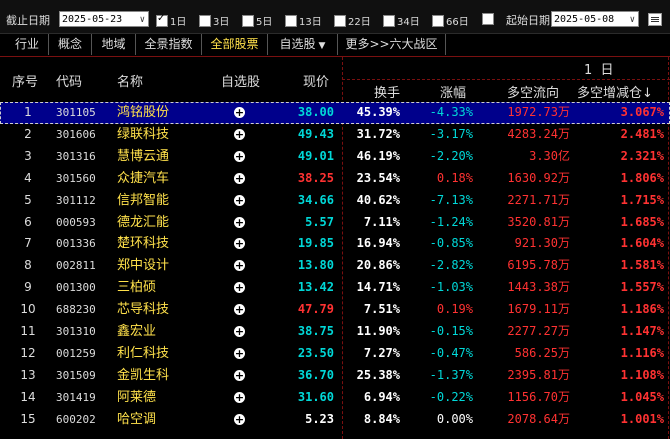 The image size is (670, 439). I want to click on current-price: 13.80, so click(315, 265).